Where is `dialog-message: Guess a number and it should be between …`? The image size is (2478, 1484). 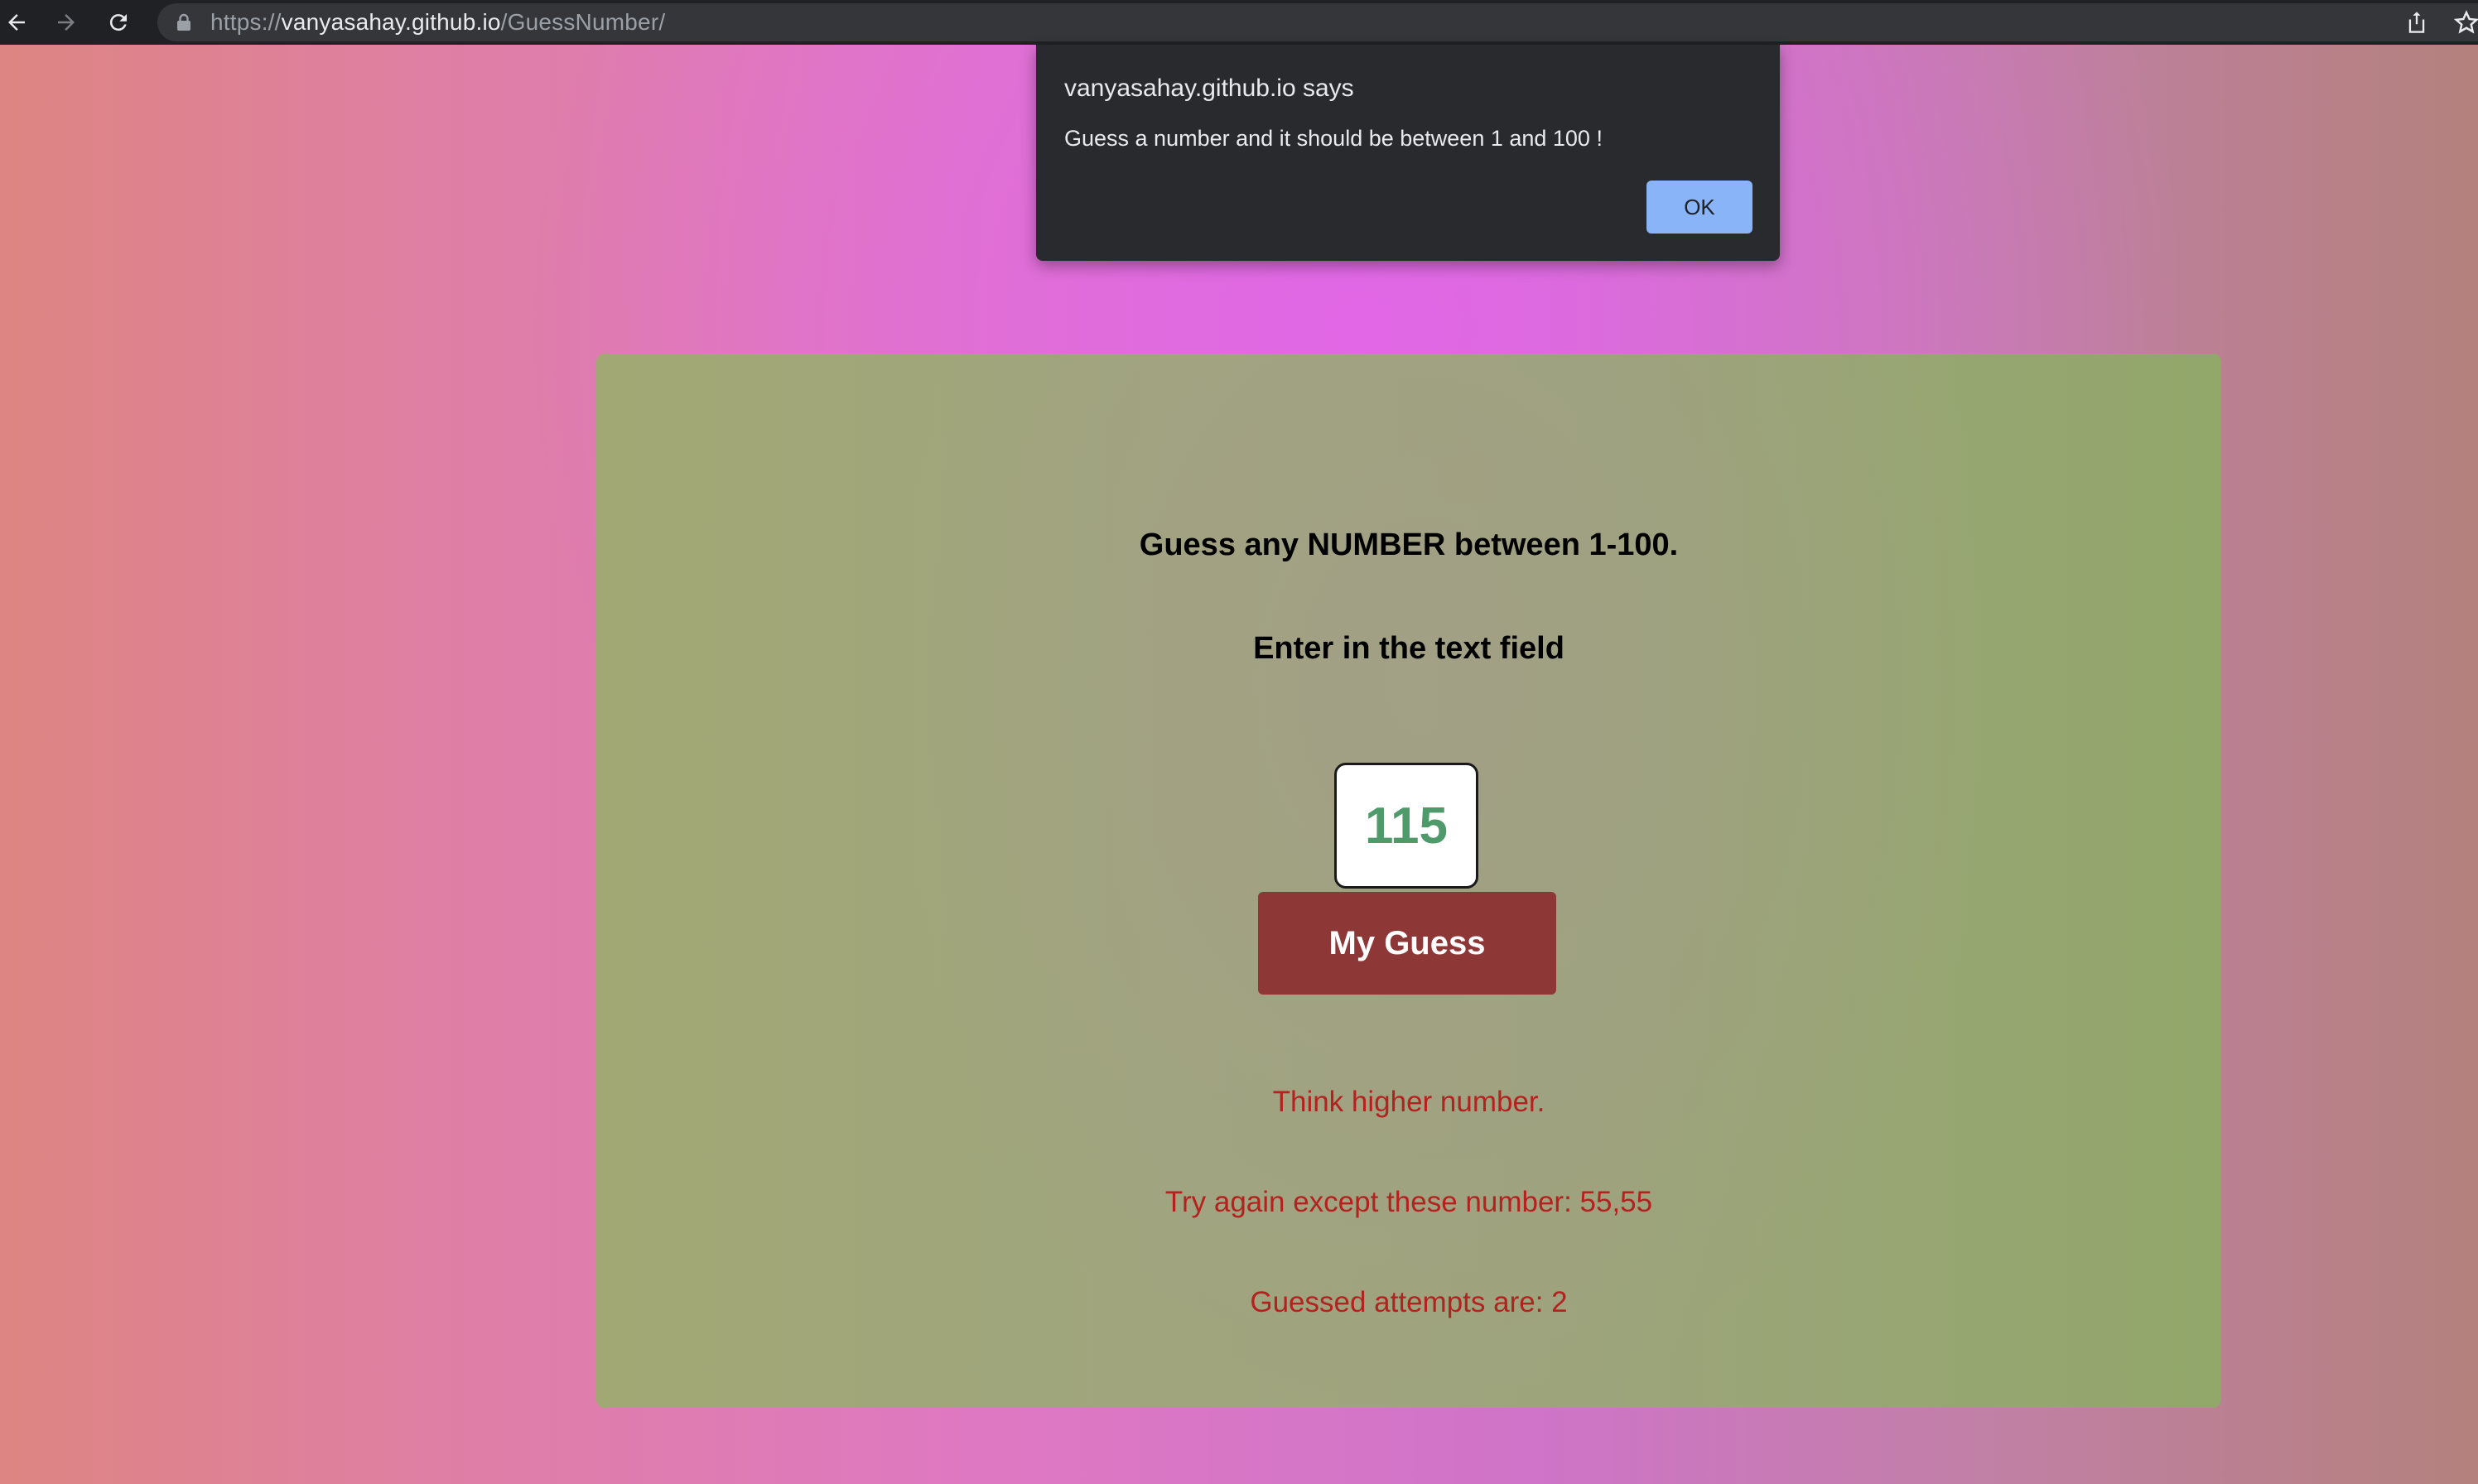 dialog-message: Guess a number and it should be between … is located at coordinates (1333, 138).